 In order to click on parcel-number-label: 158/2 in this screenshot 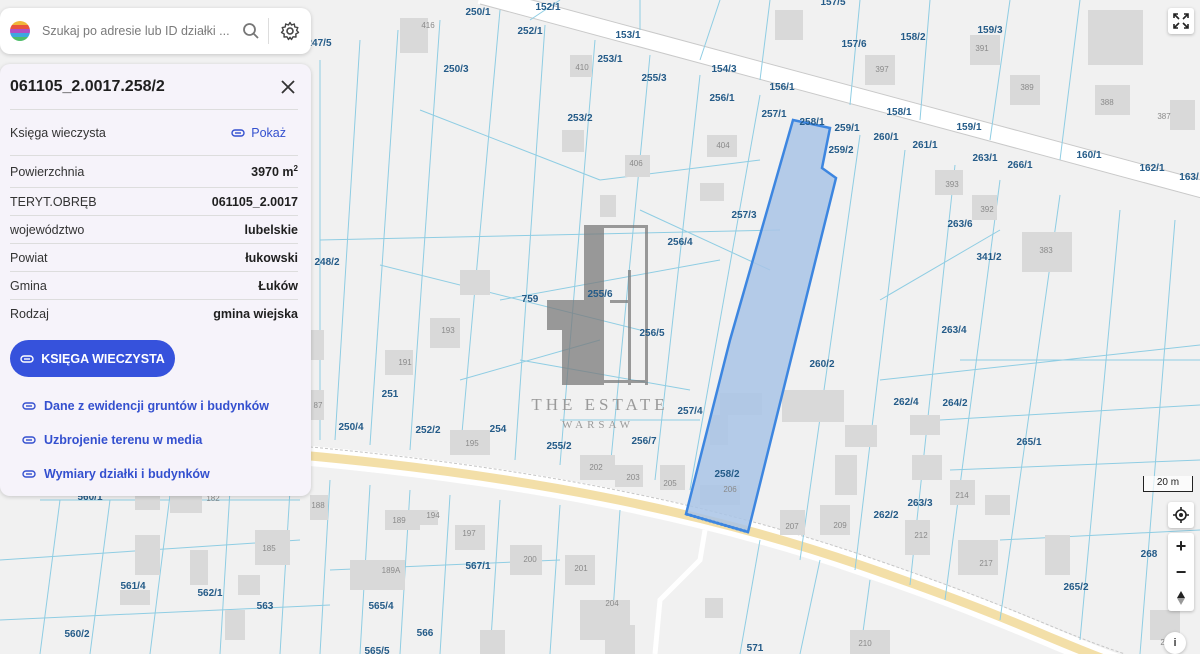, I will do `click(912, 37)`.